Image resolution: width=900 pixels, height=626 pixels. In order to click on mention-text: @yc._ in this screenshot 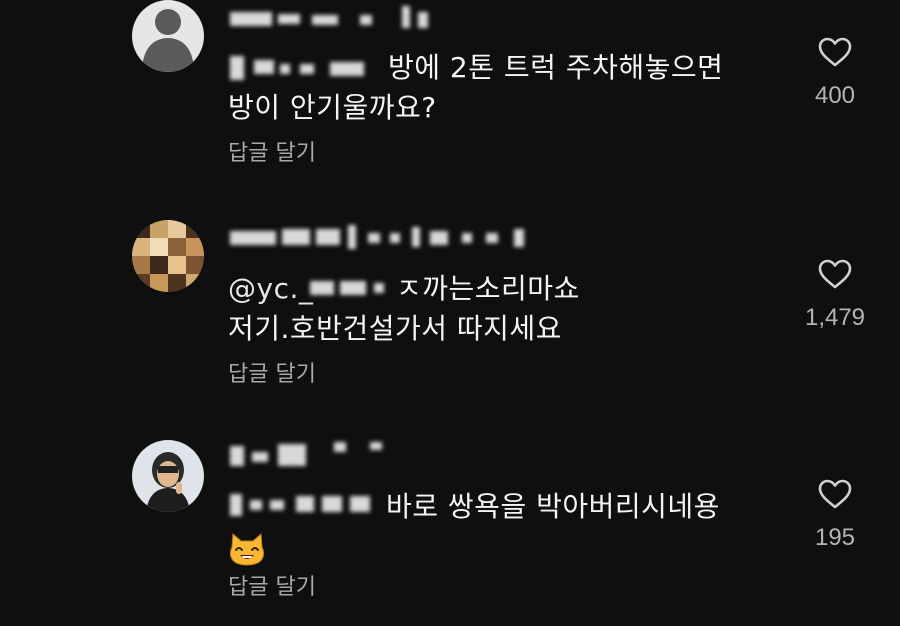, I will do `click(270, 289)`.